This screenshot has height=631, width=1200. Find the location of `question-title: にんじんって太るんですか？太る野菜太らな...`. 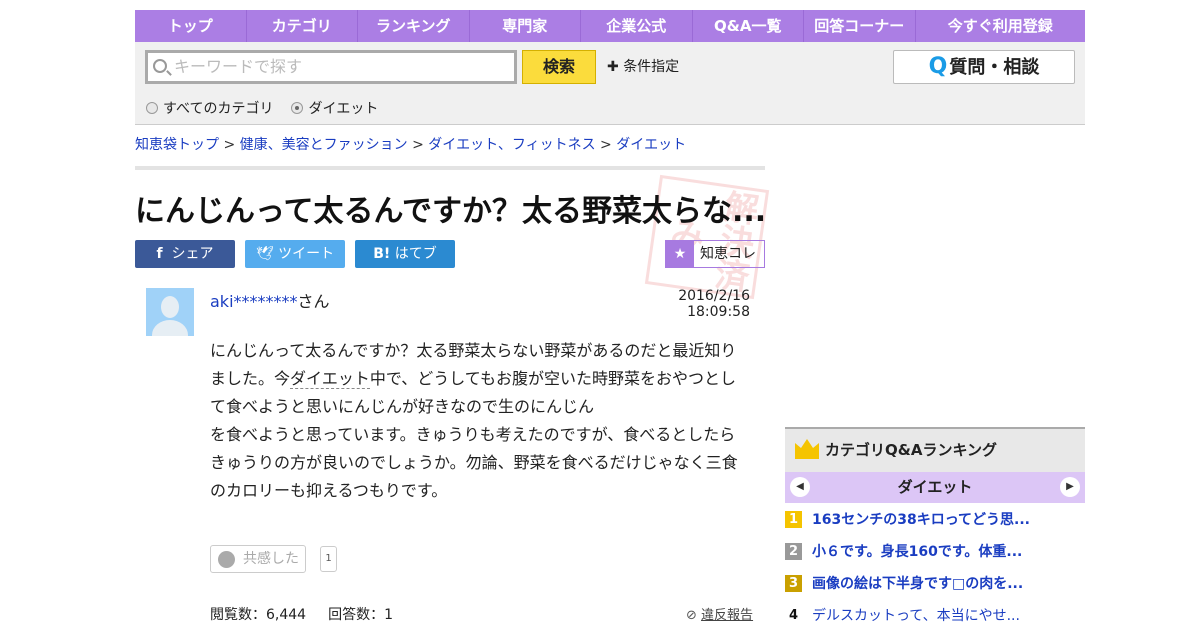

question-title: にんじんって太るんですか？太る野菜太らな... is located at coordinates (451, 211).